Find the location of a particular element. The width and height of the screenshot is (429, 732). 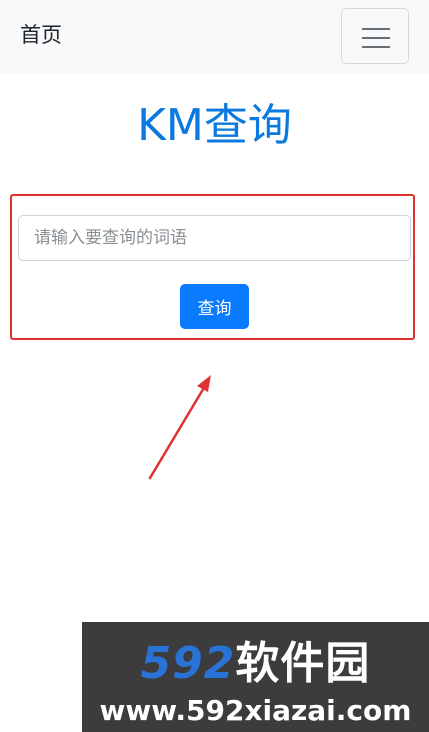

annotation-arrowhead is located at coordinates (204, 383).